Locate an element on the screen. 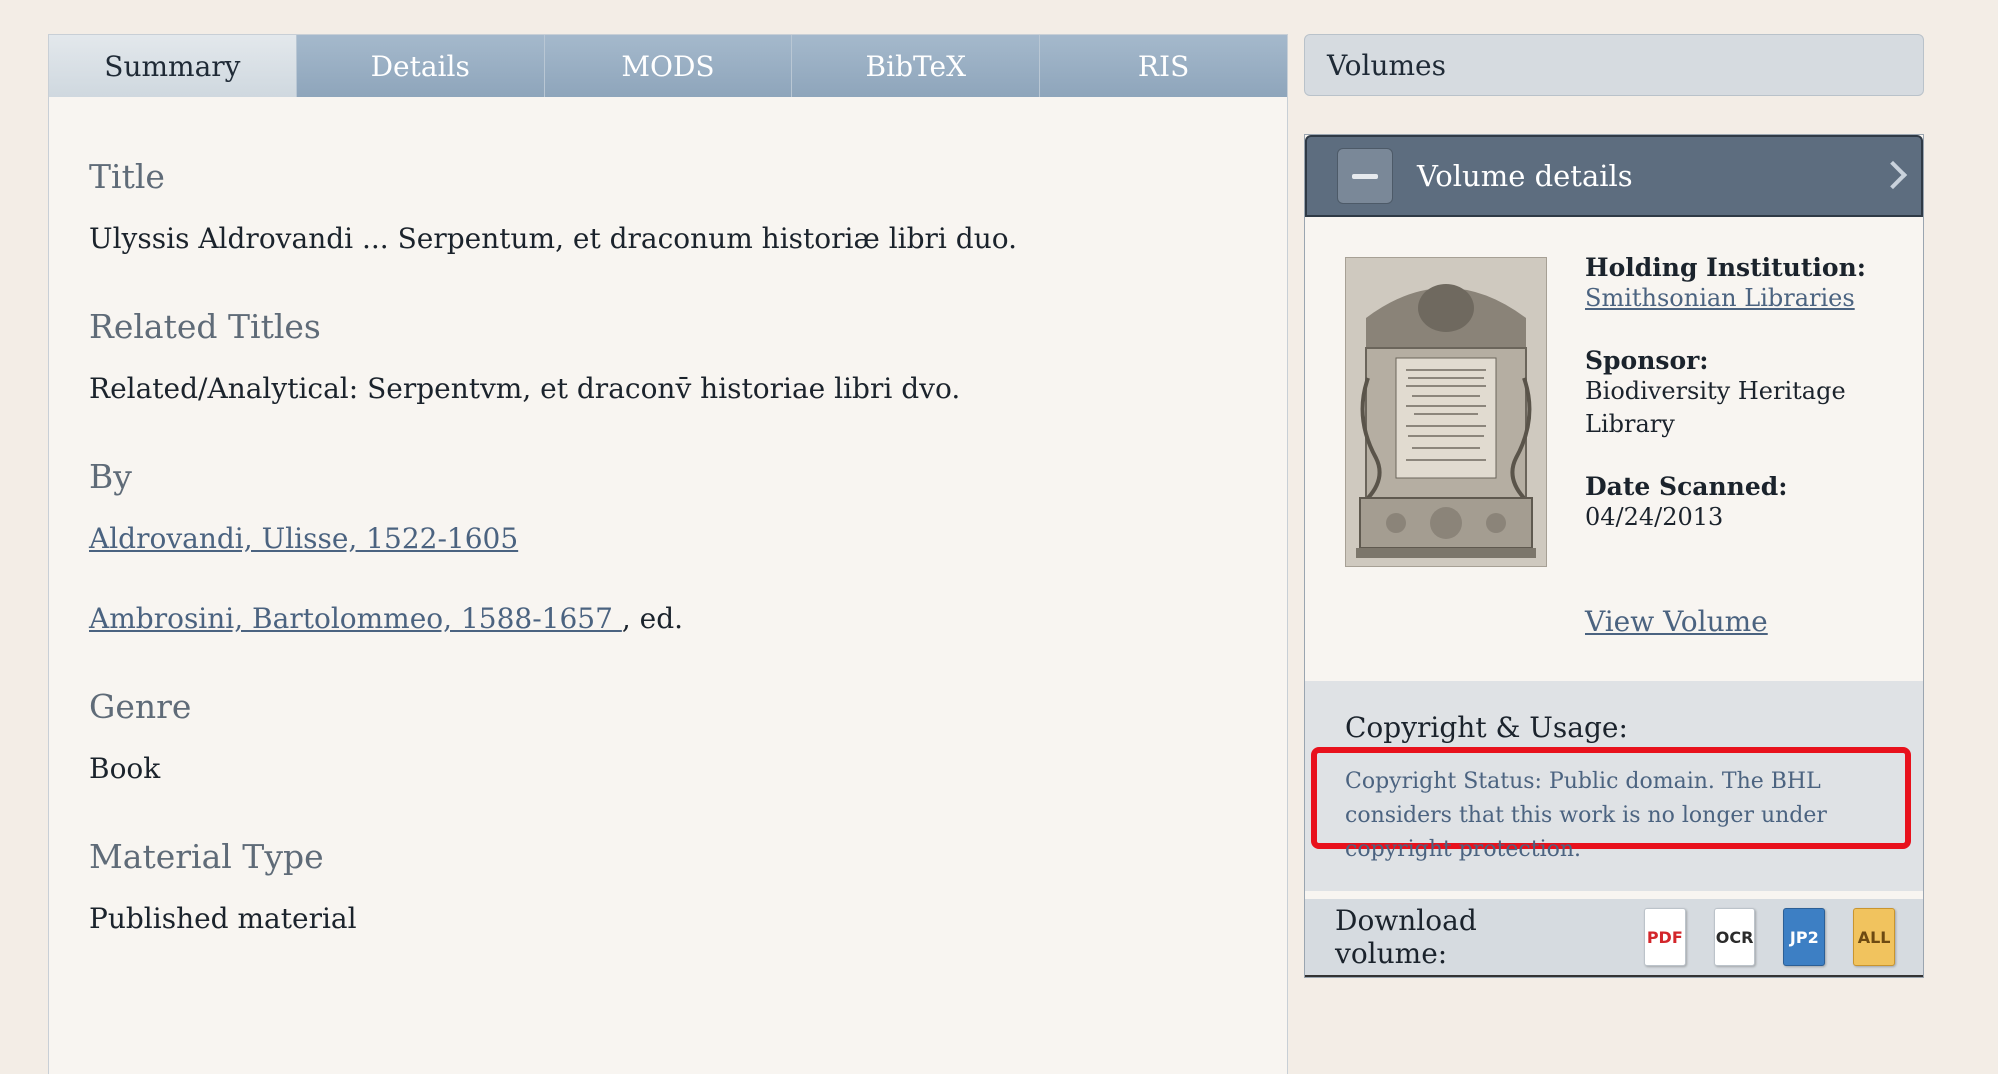 The width and height of the screenshot is (1998, 1074). volume-details-title: Volume details is located at coordinates (1525, 176).